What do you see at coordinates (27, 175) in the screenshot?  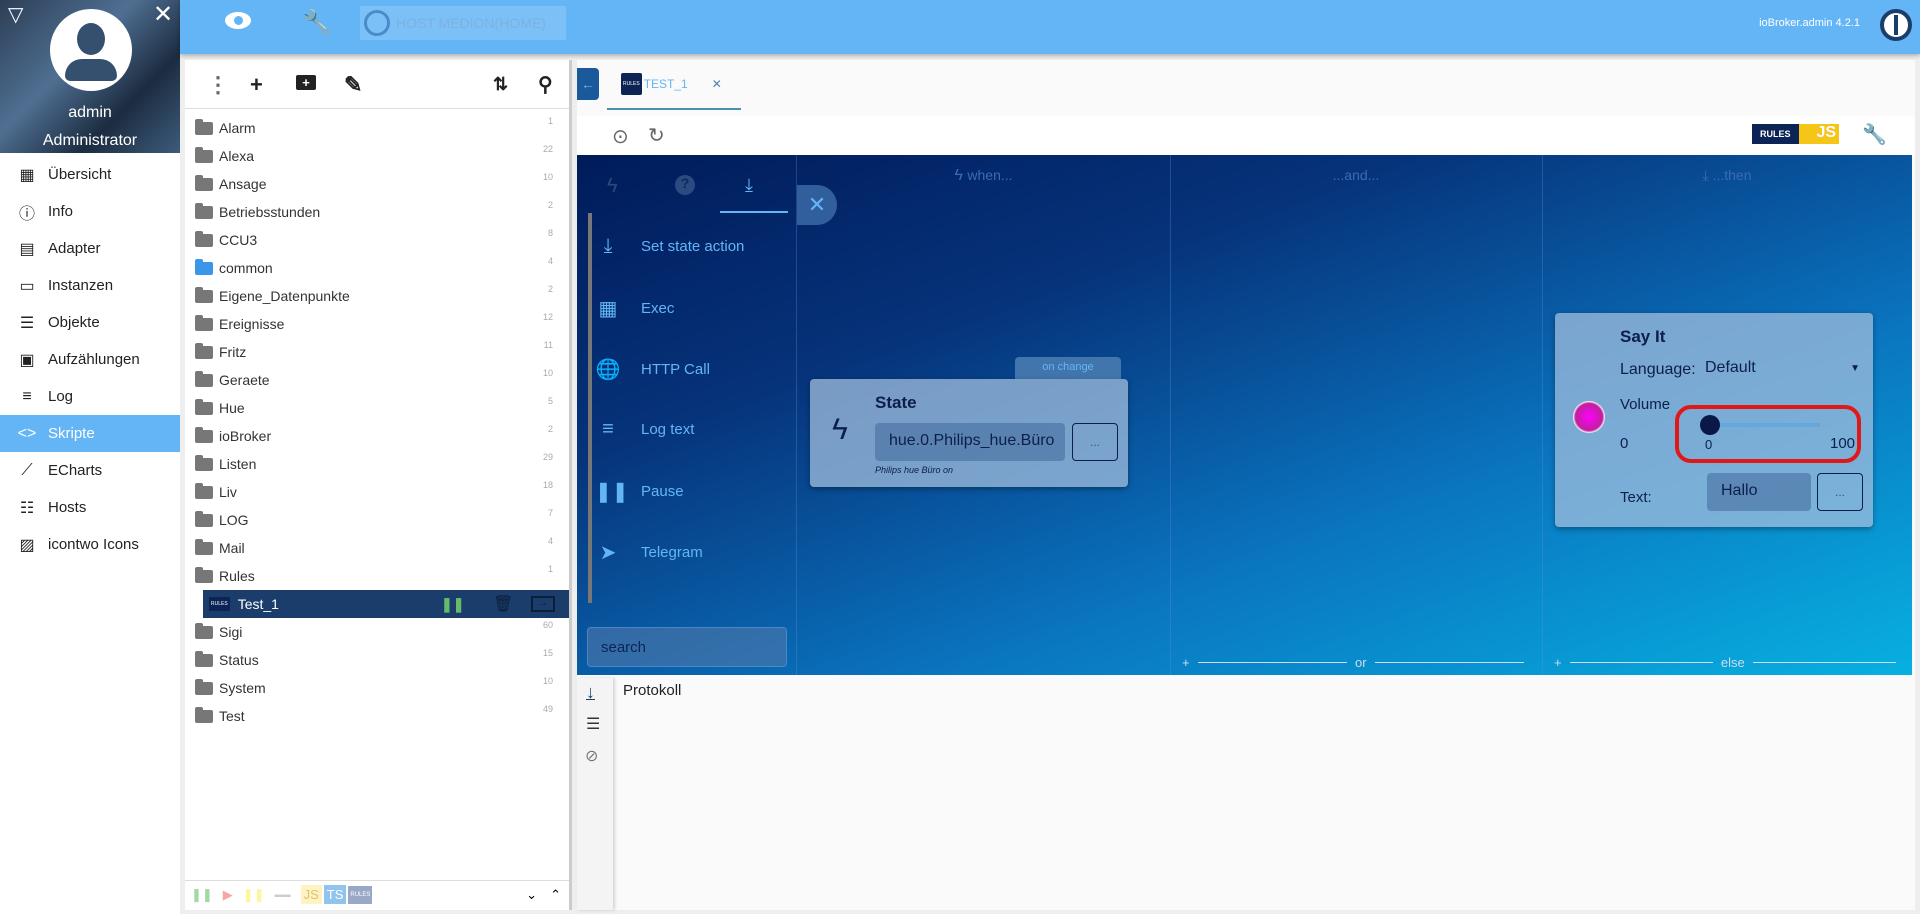 I see `grid-icon: ▦` at bounding box center [27, 175].